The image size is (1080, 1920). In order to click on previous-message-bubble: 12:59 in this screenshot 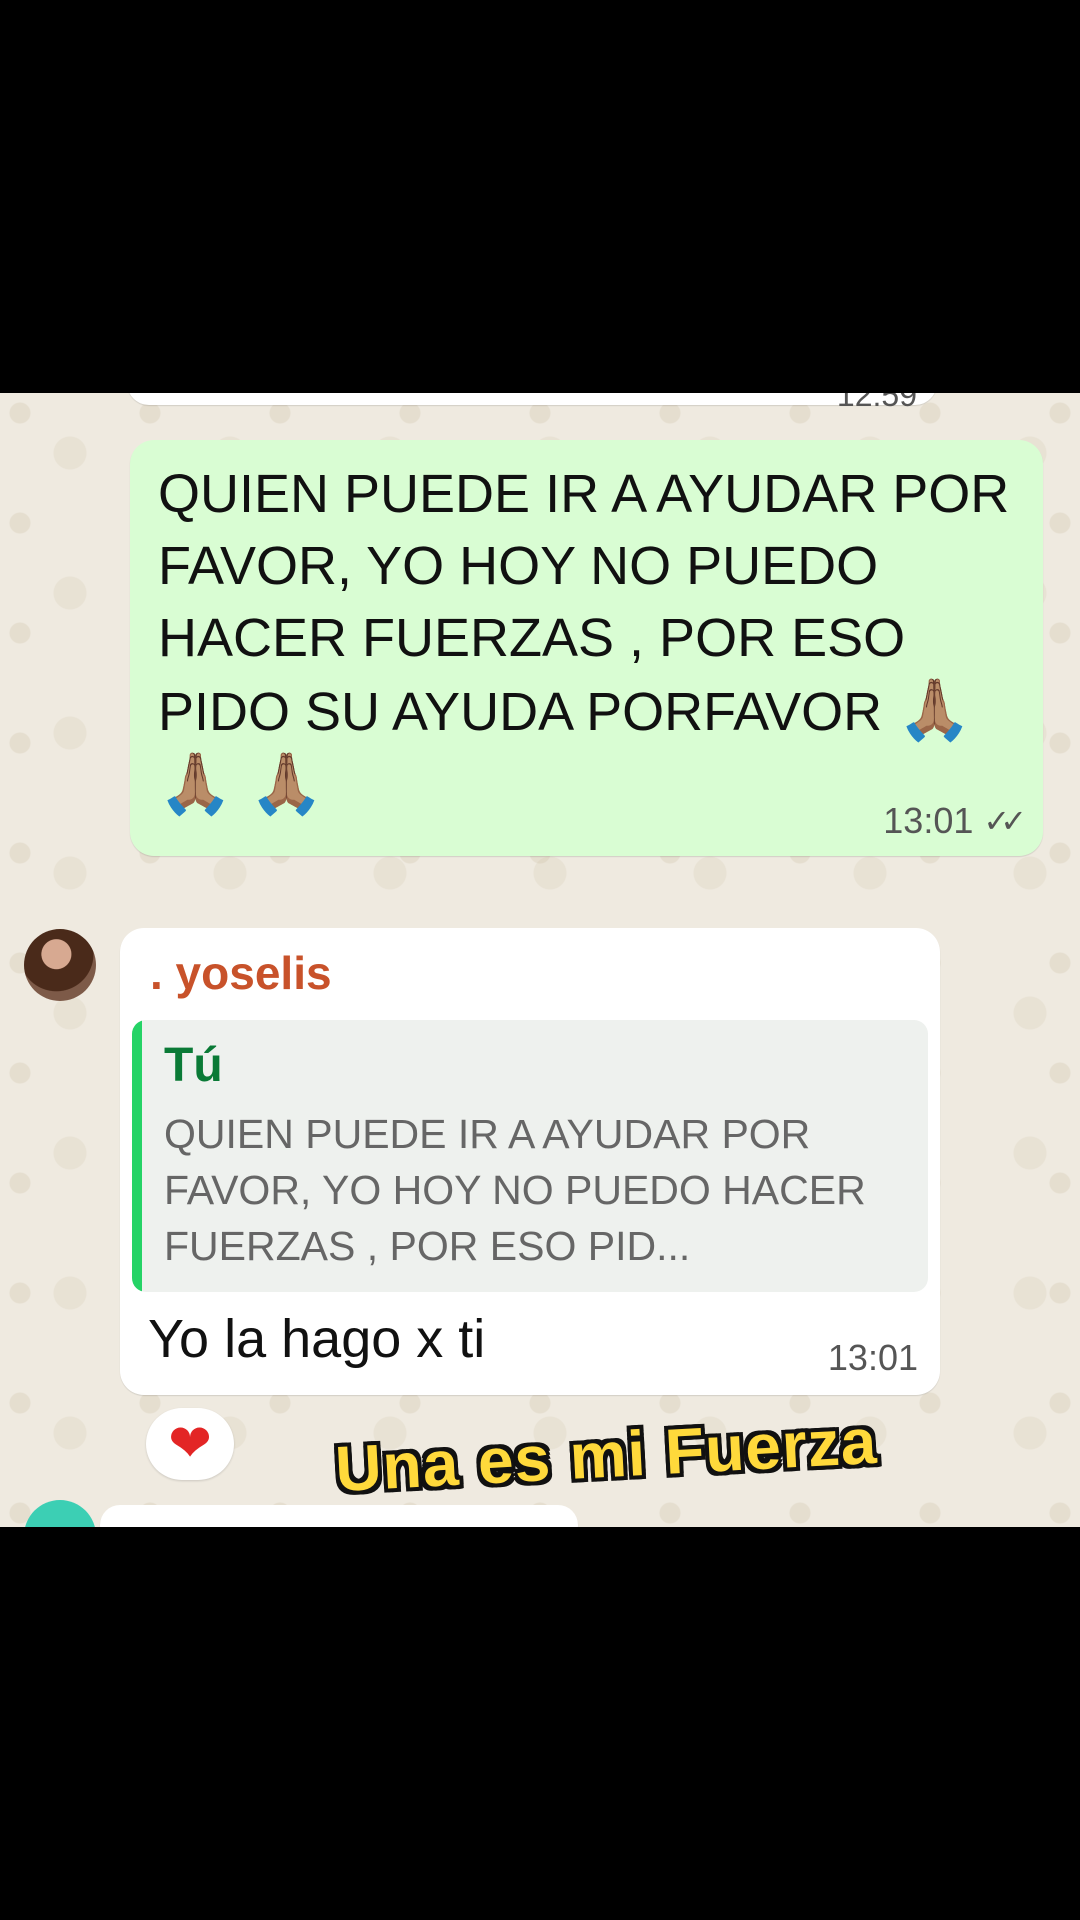, I will do `click(532, 403)`.